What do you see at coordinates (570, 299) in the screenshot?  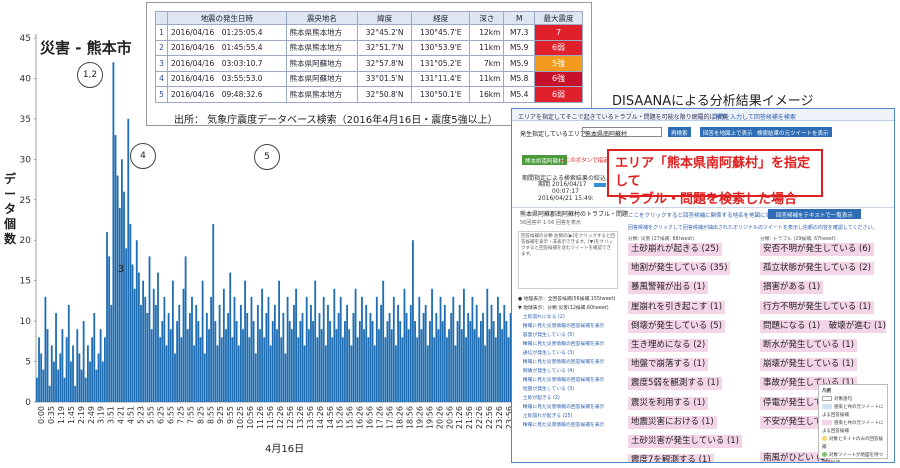 I see `tree-item: ● 地理表示：全回答候補(56候補,155tweet)` at bounding box center [570, 299].